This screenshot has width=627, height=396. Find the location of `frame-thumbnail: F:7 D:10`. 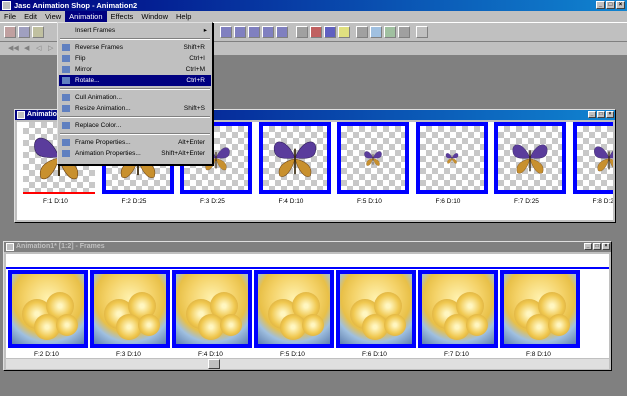

frame-thumbnail: F:7 D:10 is located at coordinates (458, 314).